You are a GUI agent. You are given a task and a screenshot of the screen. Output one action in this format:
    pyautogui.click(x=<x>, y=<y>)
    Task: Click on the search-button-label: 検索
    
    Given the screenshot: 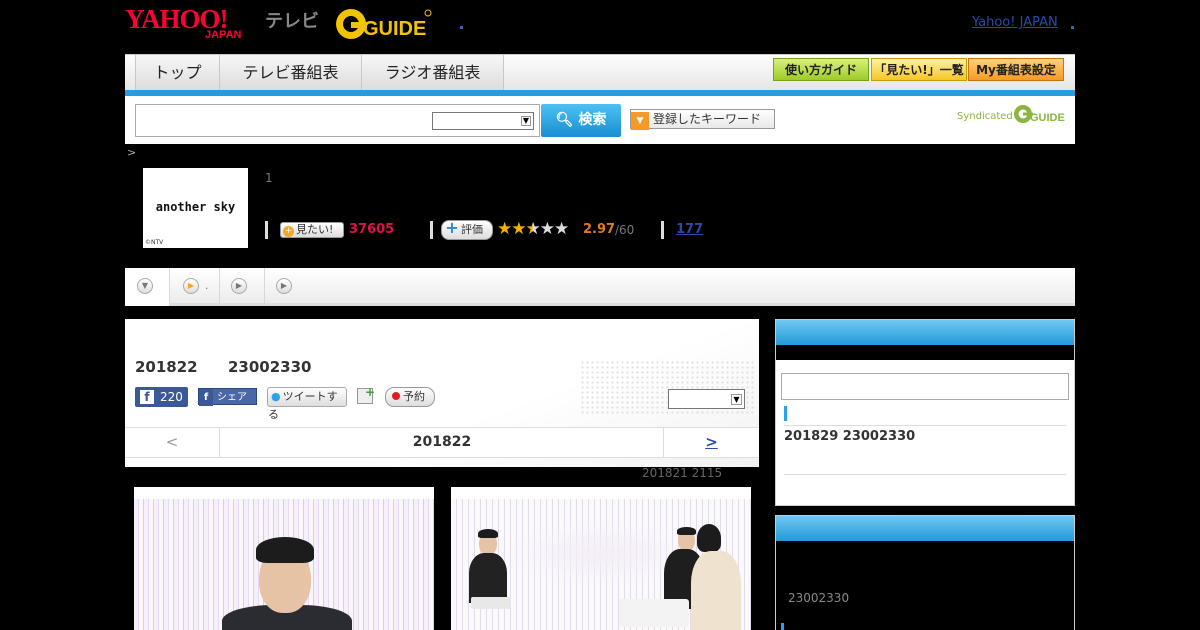 What is the action you would take?
    pyautogui.click(x=592, y=120)
    